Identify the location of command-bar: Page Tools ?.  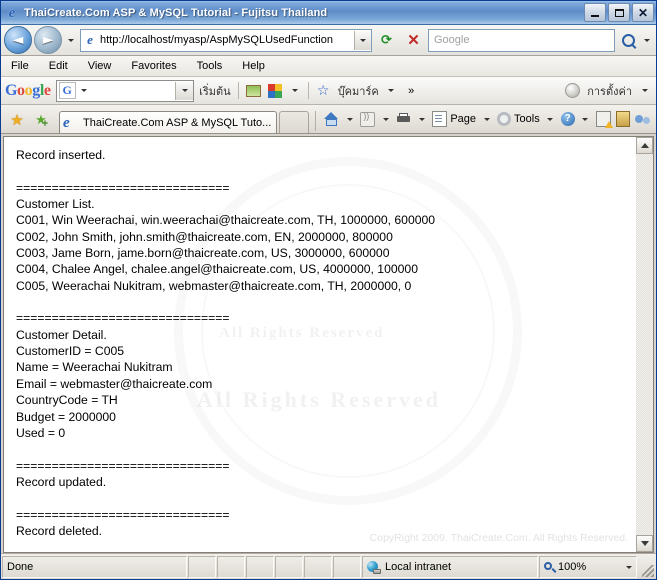
(486, 120).